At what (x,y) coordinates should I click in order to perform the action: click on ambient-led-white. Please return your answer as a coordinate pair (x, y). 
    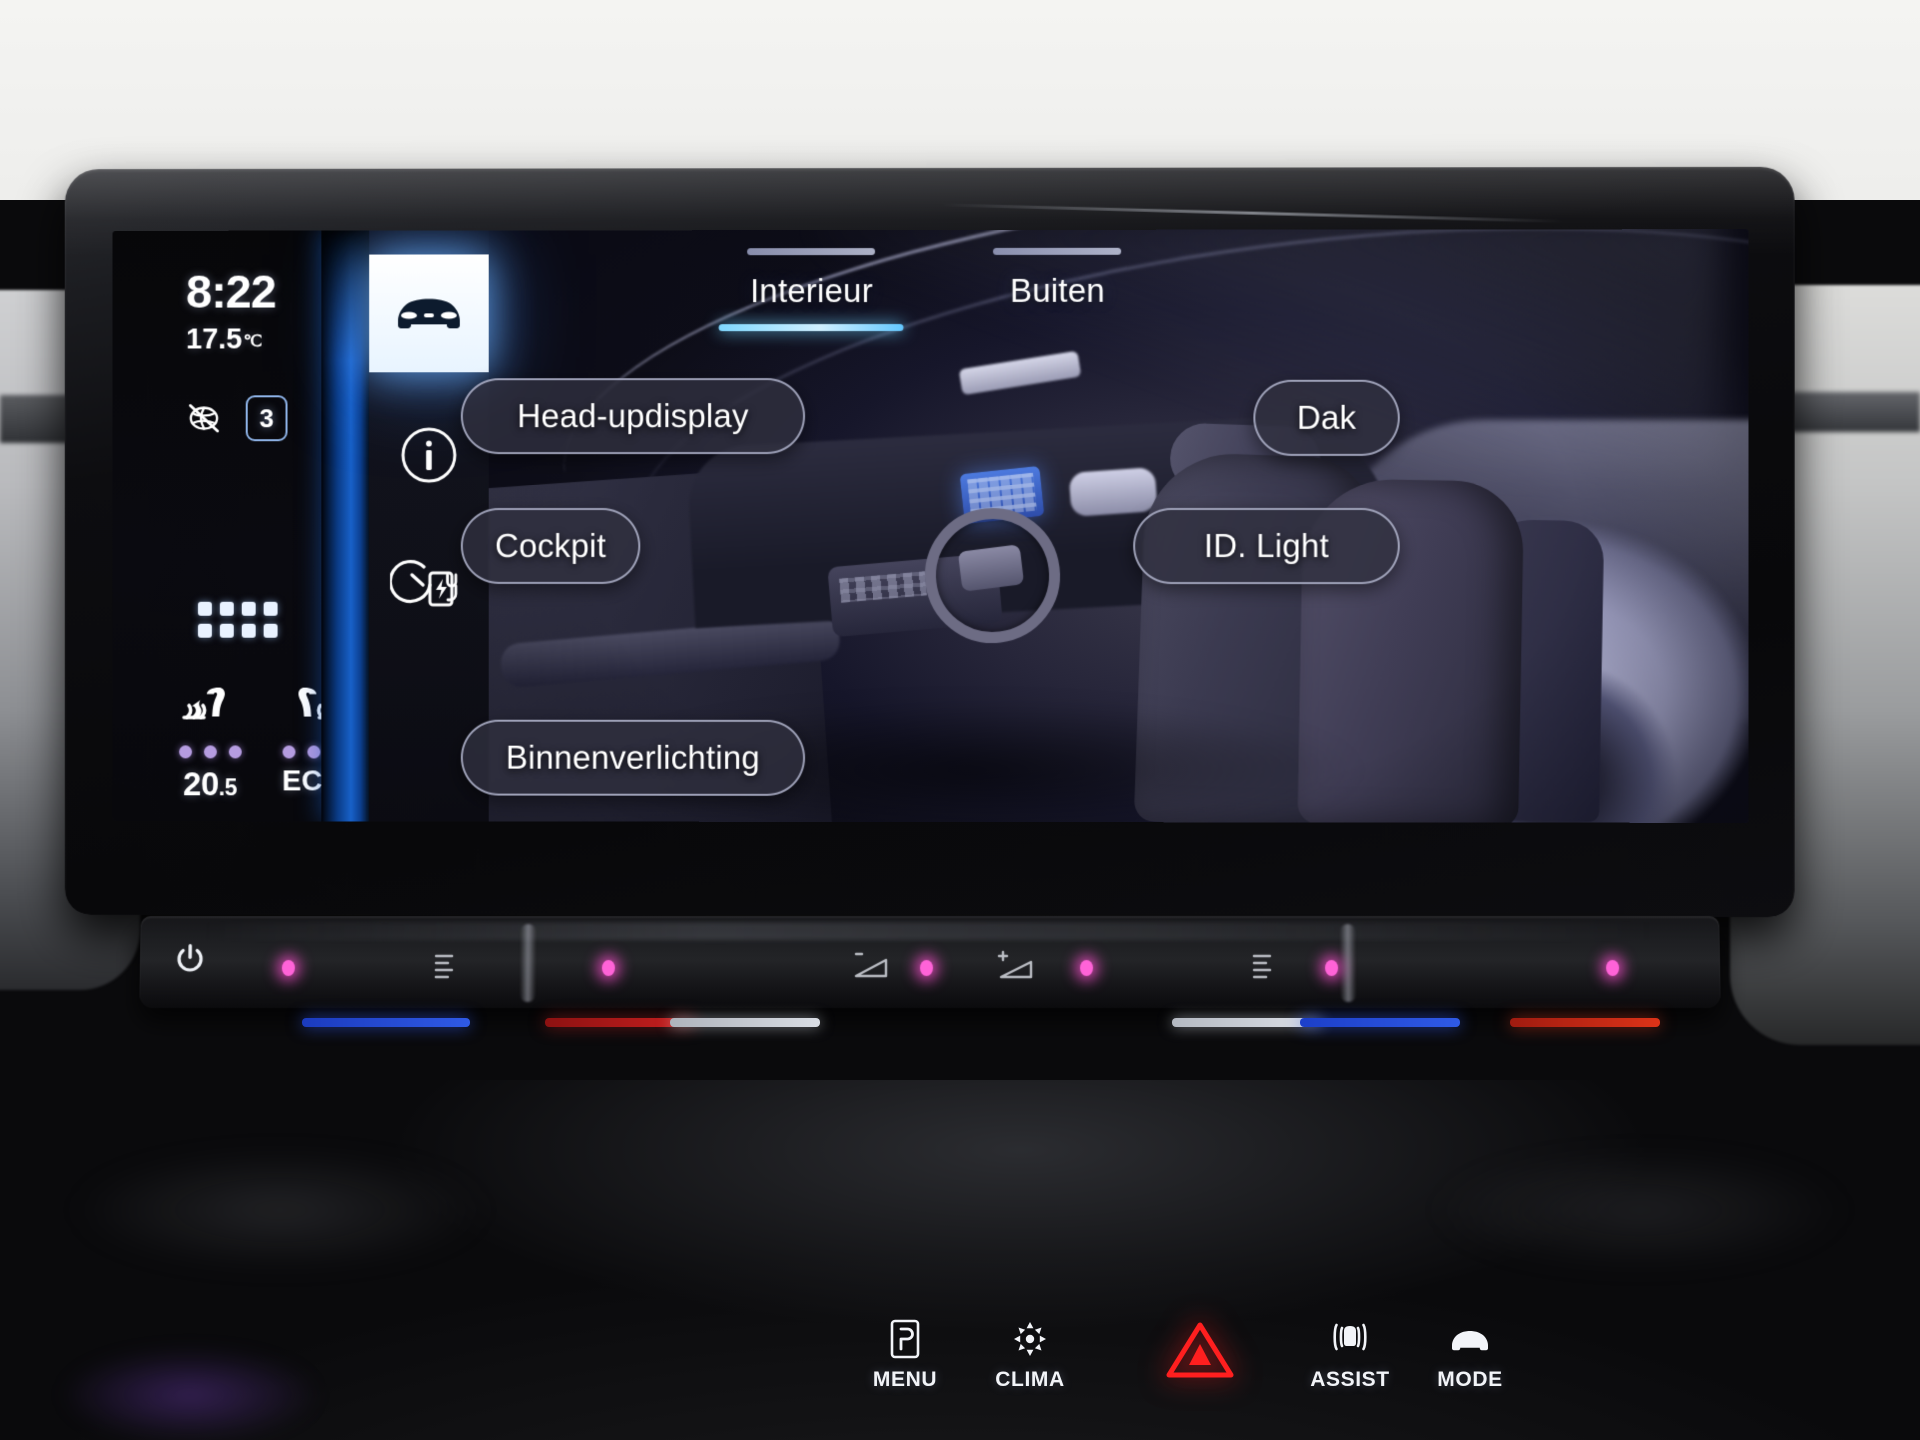
    Looking at the image, I should click on (745, 1022).